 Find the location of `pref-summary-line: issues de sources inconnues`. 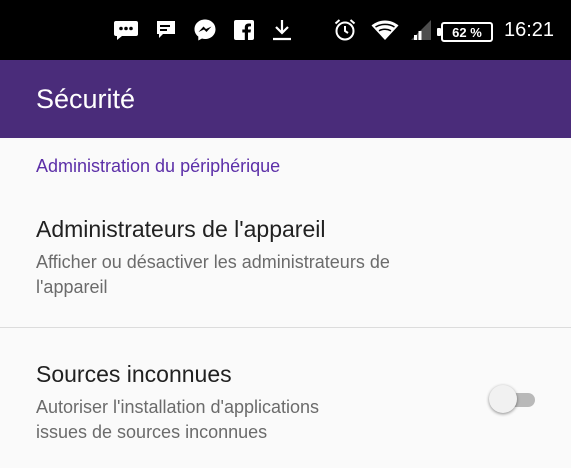

pref-summary-line: issues de sources inconnues is located at coordinates (152, 432).